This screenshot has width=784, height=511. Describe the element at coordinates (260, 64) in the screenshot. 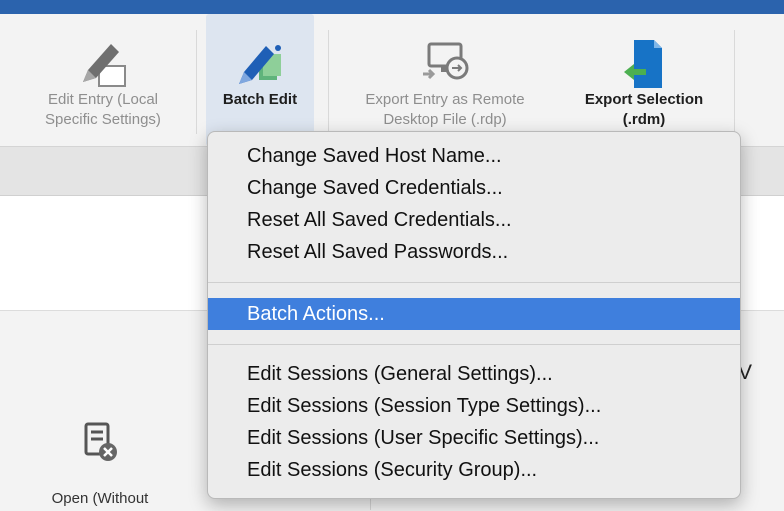

I see `batch-edit-pencil-icon` at that location.